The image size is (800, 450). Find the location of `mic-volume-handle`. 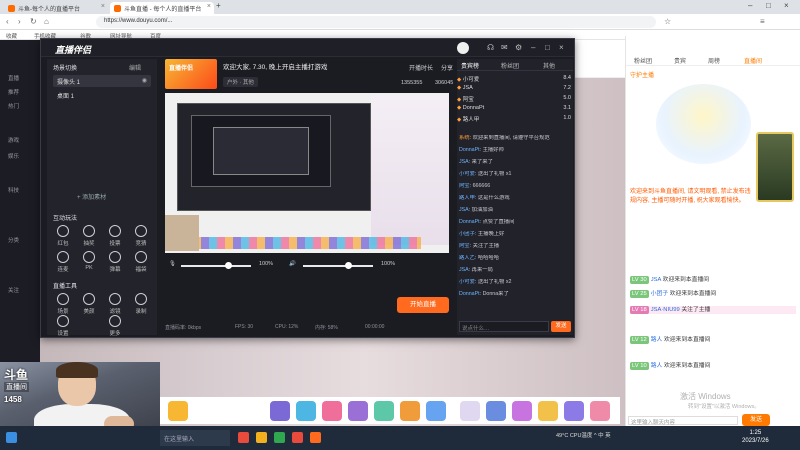

mic-volume-handle is located at coordinates (228, 265).